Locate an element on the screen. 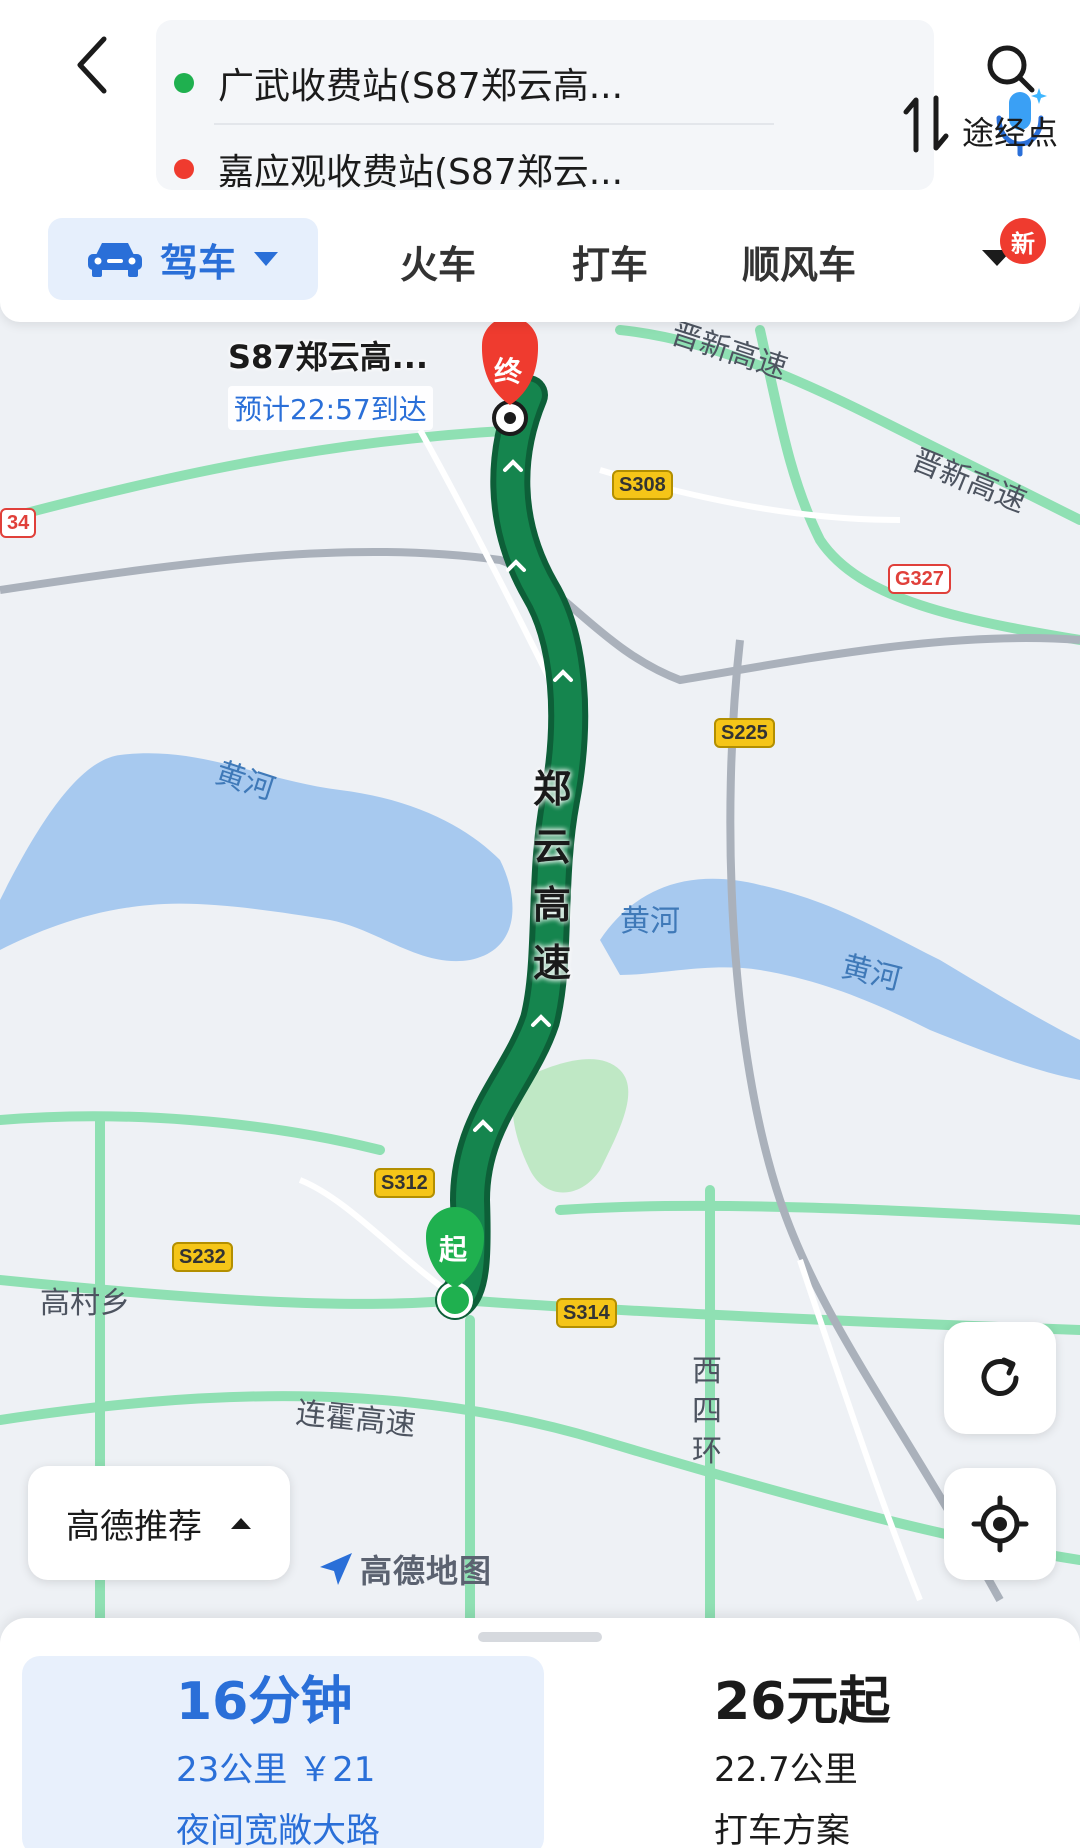 This screenshot has width=1080, height=1848. recommend-selector: 高德推荐 is located at coordinates (159, 1523).